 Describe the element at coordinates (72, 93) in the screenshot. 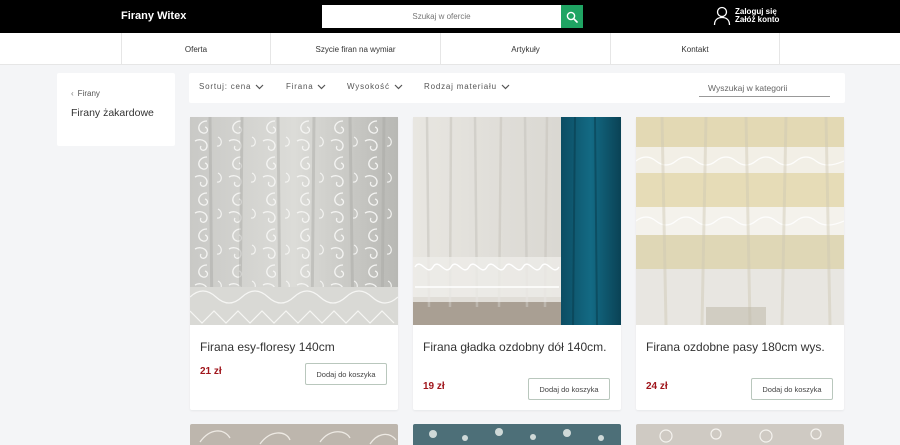

I see `chevron-left-icon: ‹` at that location.